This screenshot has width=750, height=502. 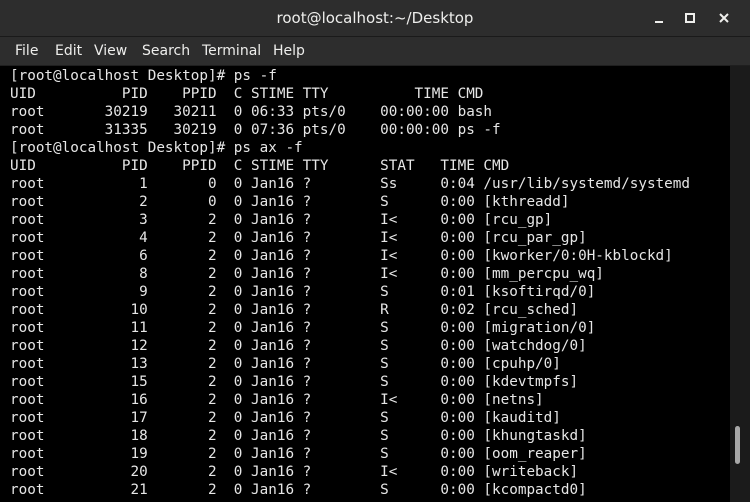 What do you see at coordinates (281, 220) in the screenshot?
I see `terminal-line: root 3 2 0 Jan16 ? I< 0:00 [rcu_gp]` at bounding box center [281, 220].